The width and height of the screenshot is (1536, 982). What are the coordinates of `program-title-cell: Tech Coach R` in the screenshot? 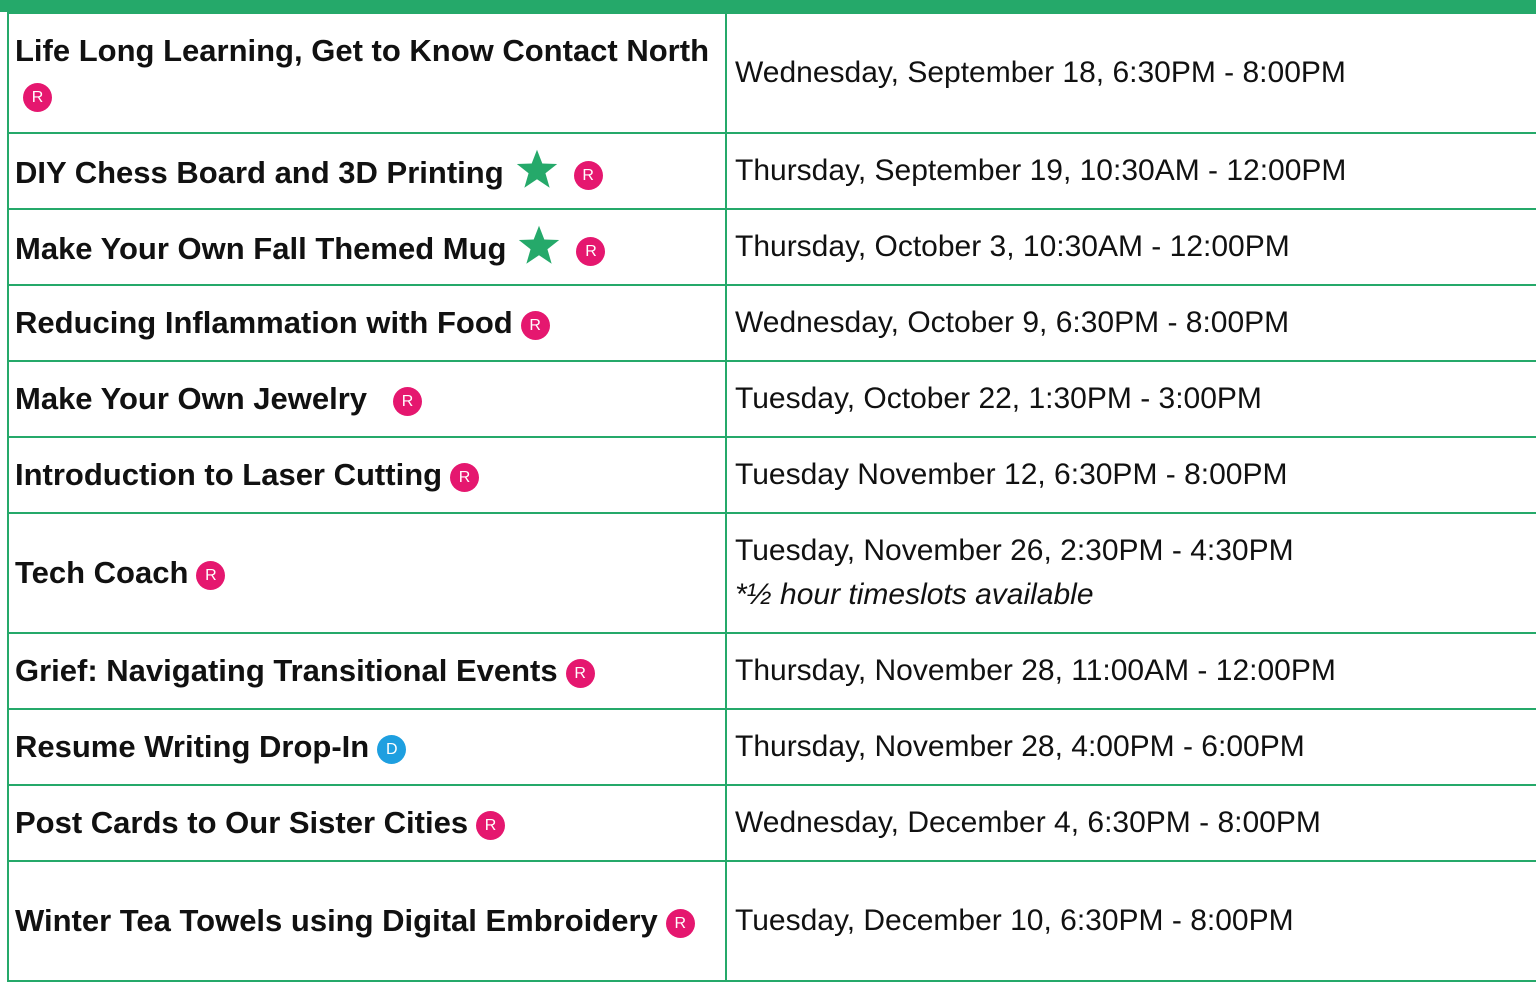 It's located at (367, 573).